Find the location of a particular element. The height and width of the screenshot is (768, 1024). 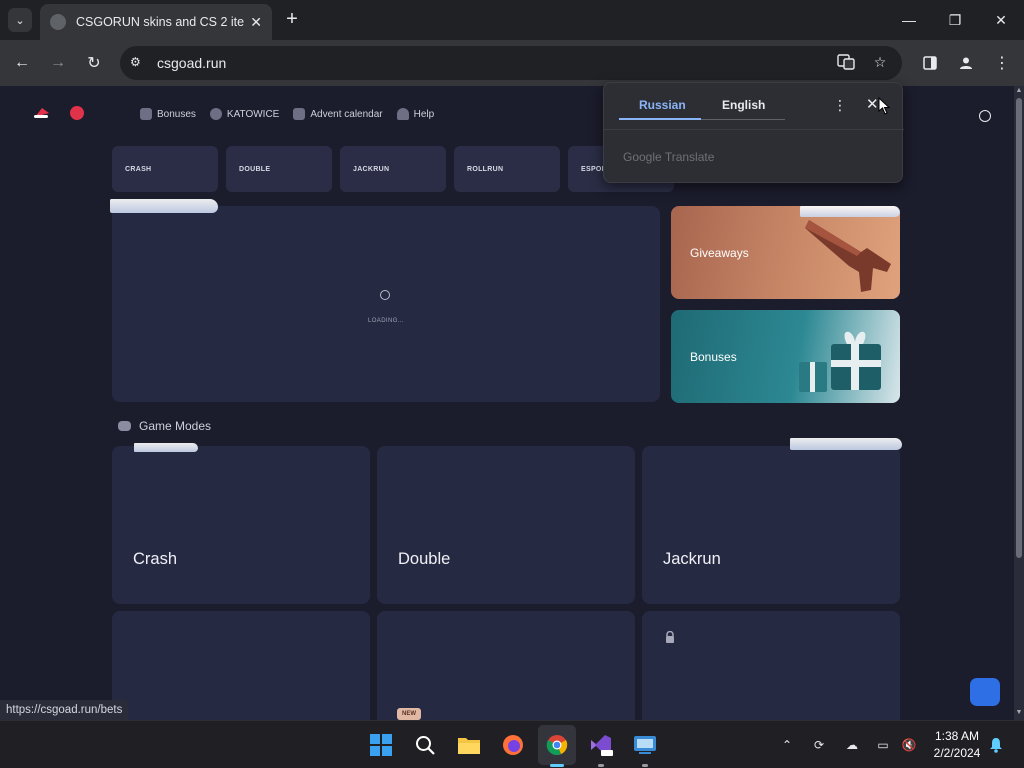

game-mode-tabs: CRASH DOUBLE JACKRUN ROLLRUN ESPORTS is located at coordinates (393, 169).